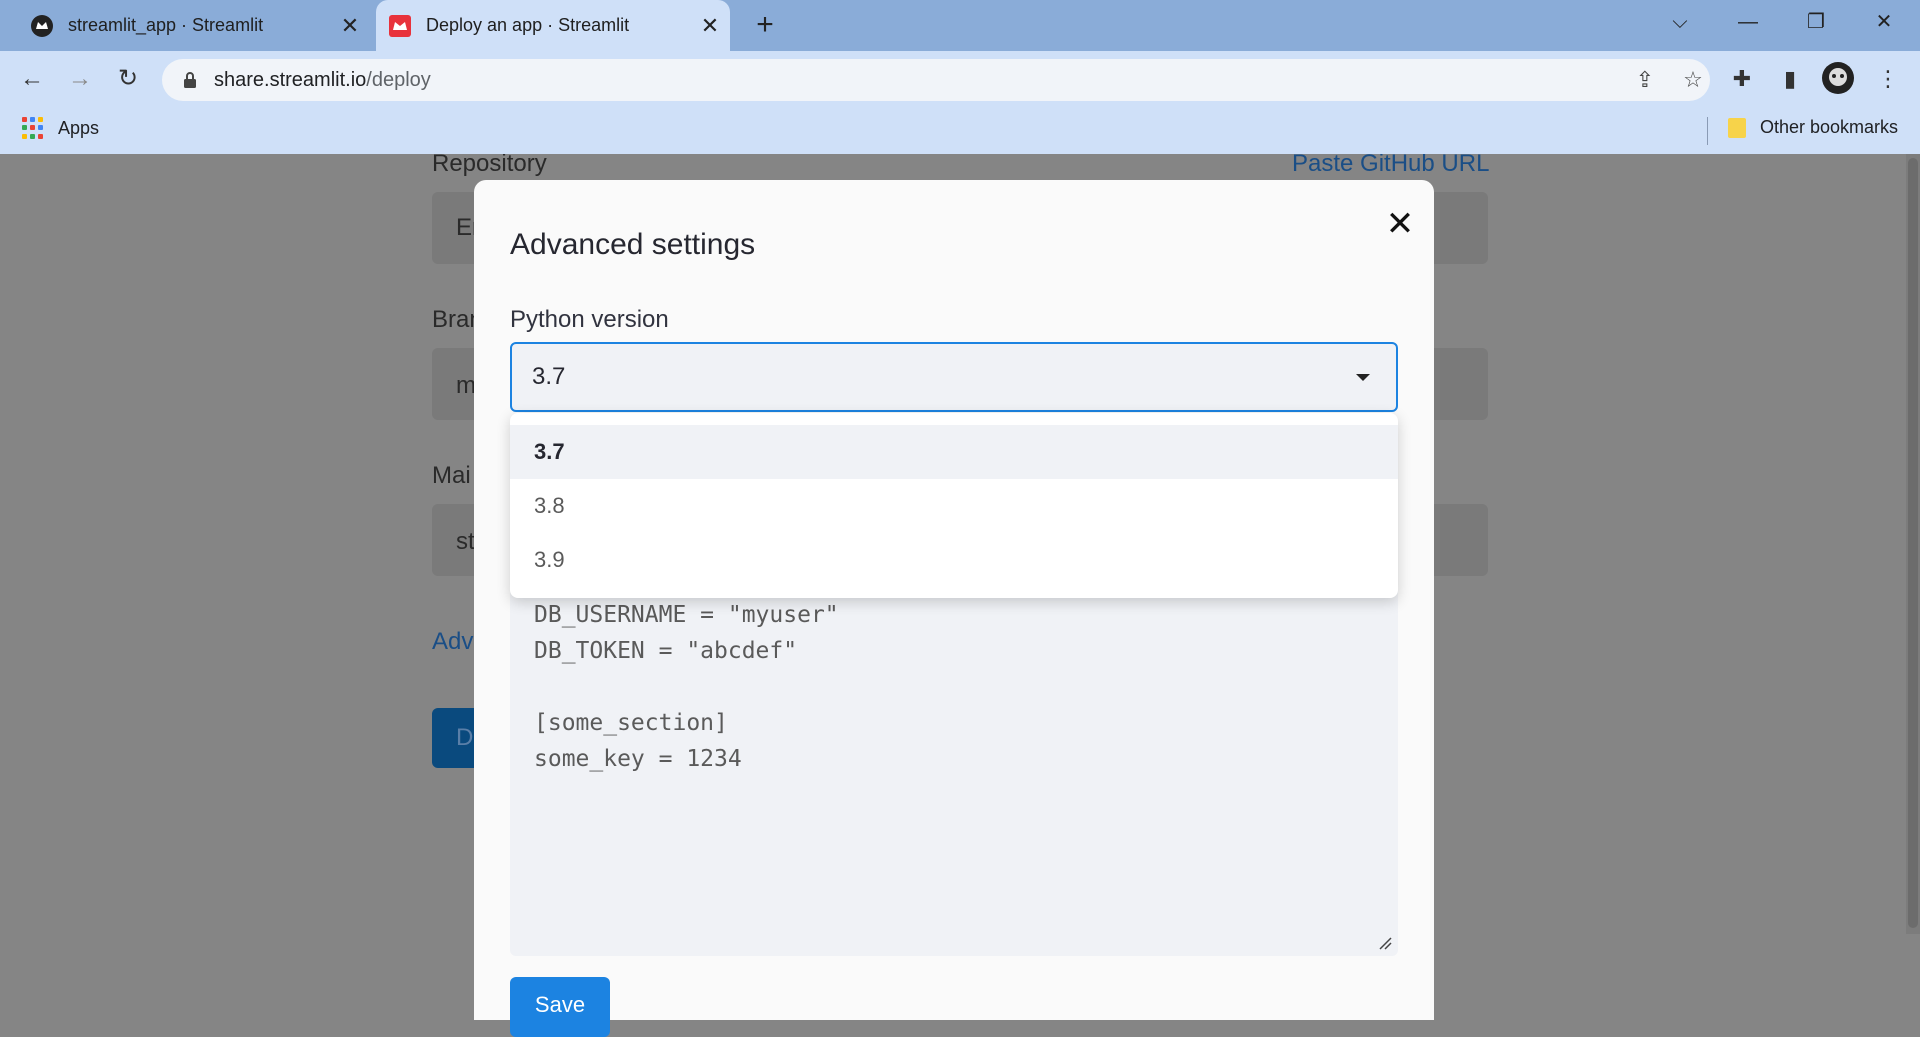 This screenshot has height=1037, width=1920. What do you see at coordinates (1748, 22) in the screenshot?
I see `minimize-button: —` at bounding box center [1748, 22].